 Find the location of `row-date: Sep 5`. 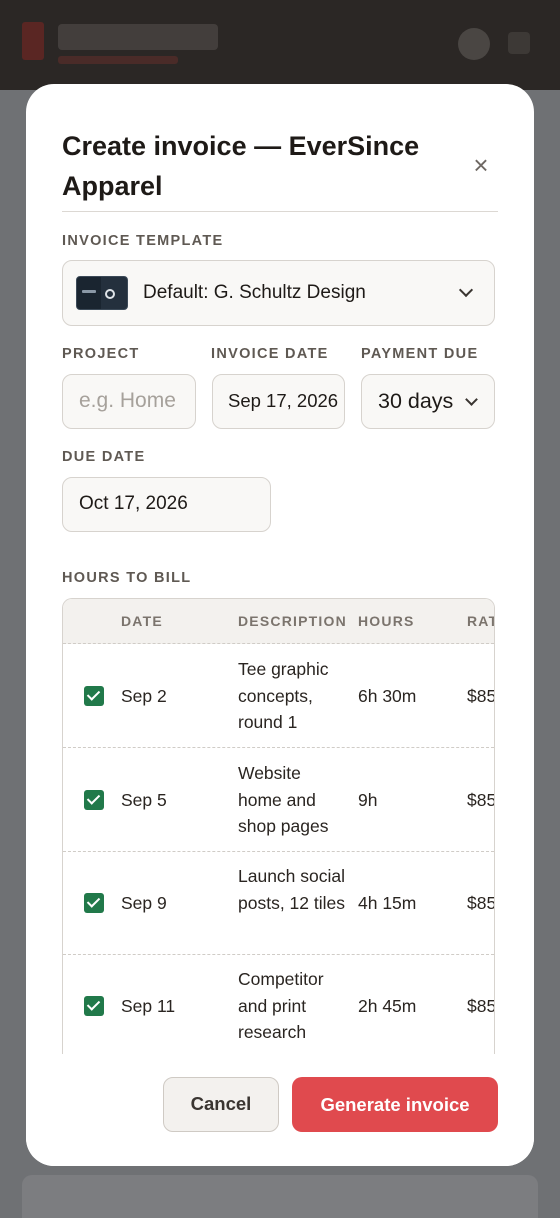

row-date: Sep 5 is located at coordinates (144, 800).